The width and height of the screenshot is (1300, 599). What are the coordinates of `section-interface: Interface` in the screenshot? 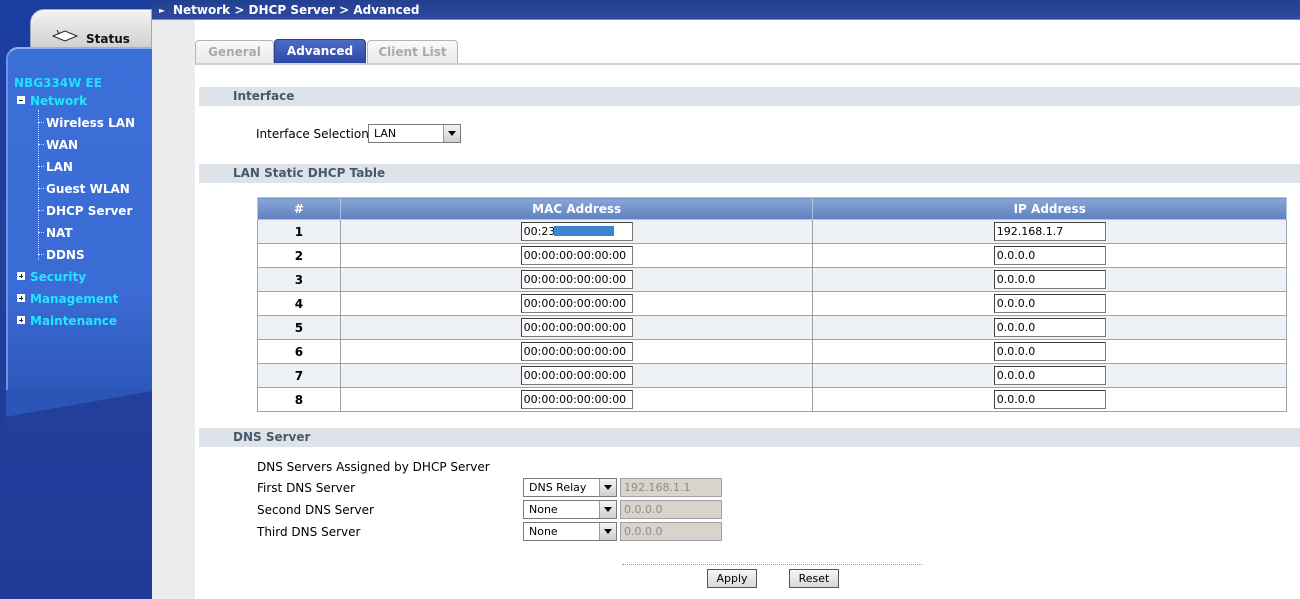 It's located at (749, 96).